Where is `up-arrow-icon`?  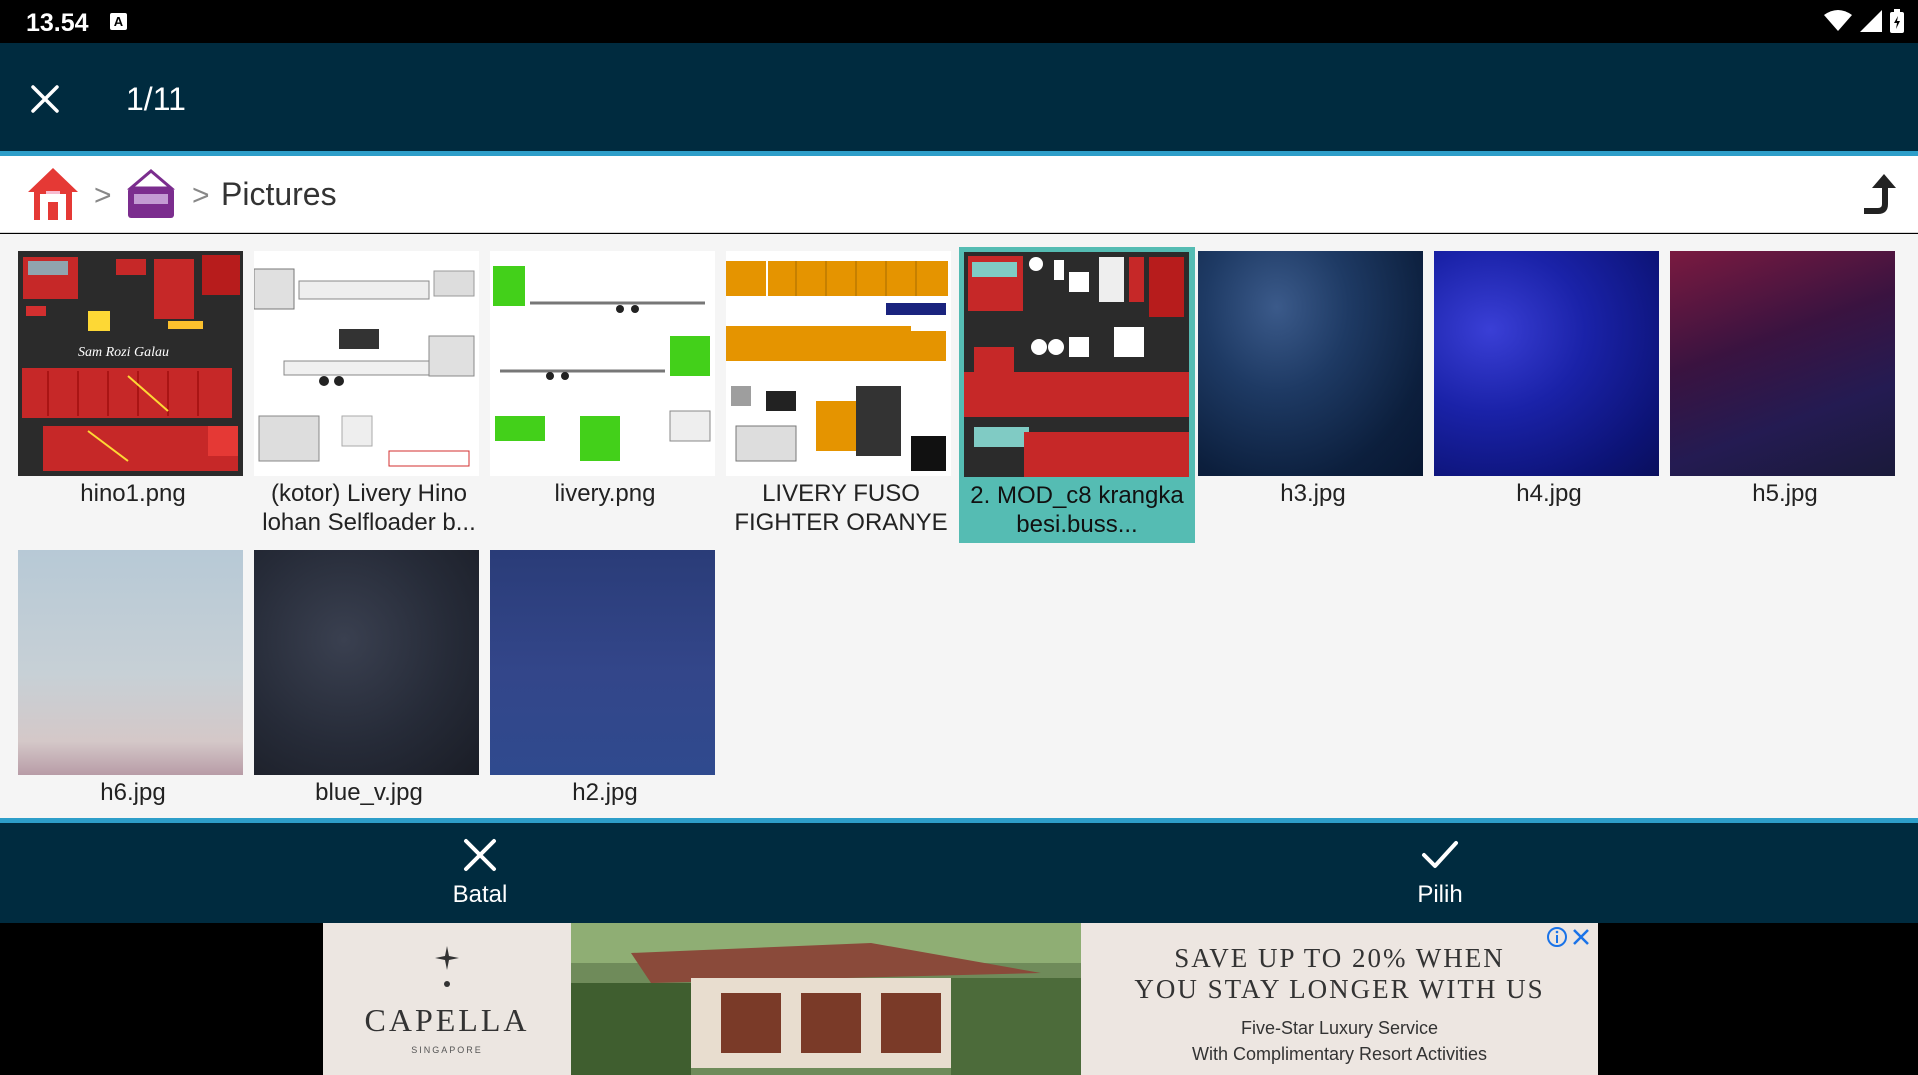 up-arrow-icon is located at coordinates (1880, 194).